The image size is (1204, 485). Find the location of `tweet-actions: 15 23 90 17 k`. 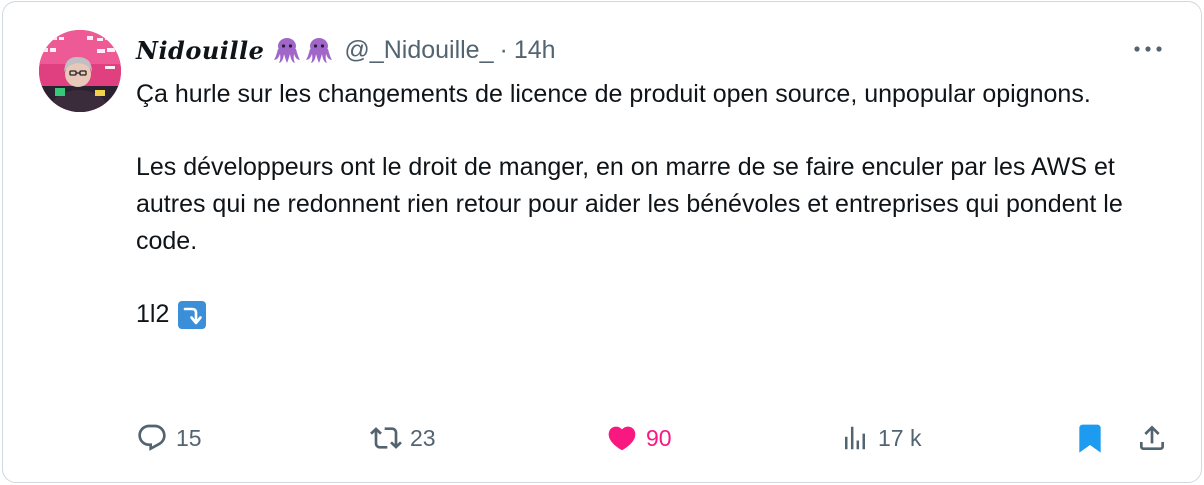

tweet-actions: 15 23 90 17 k is located at coordinates (656, 438).